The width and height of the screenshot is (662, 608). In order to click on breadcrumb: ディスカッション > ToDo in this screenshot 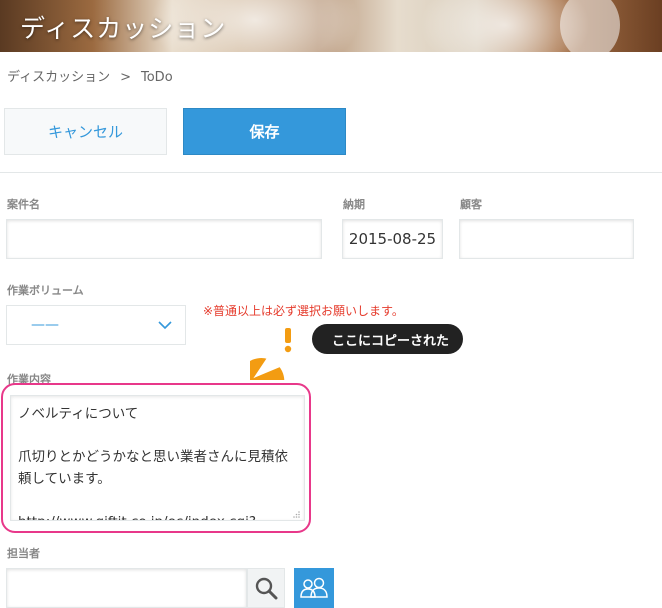, I will do `click(90, 75)`.